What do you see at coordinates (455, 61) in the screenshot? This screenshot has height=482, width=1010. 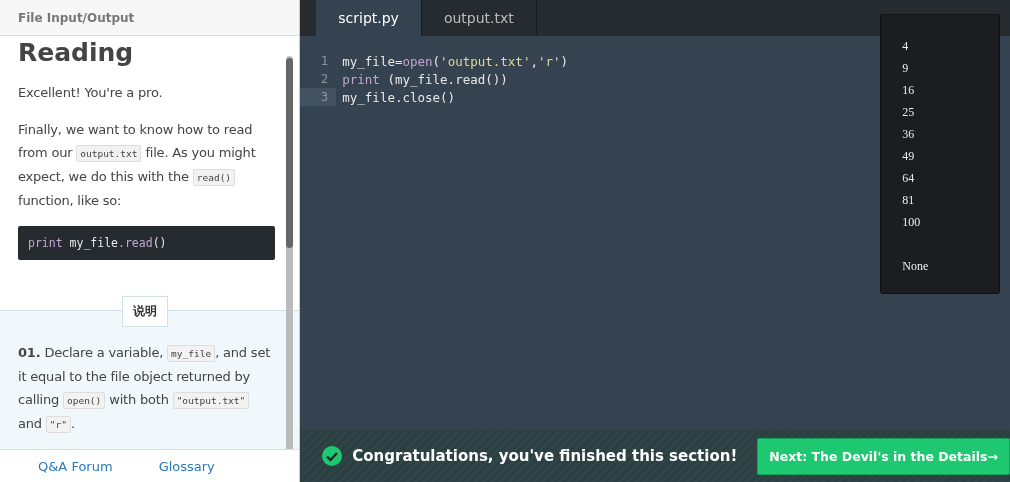 I see `code-line: my_file=open('output.txt','r')` at bounding box center [455, 61].